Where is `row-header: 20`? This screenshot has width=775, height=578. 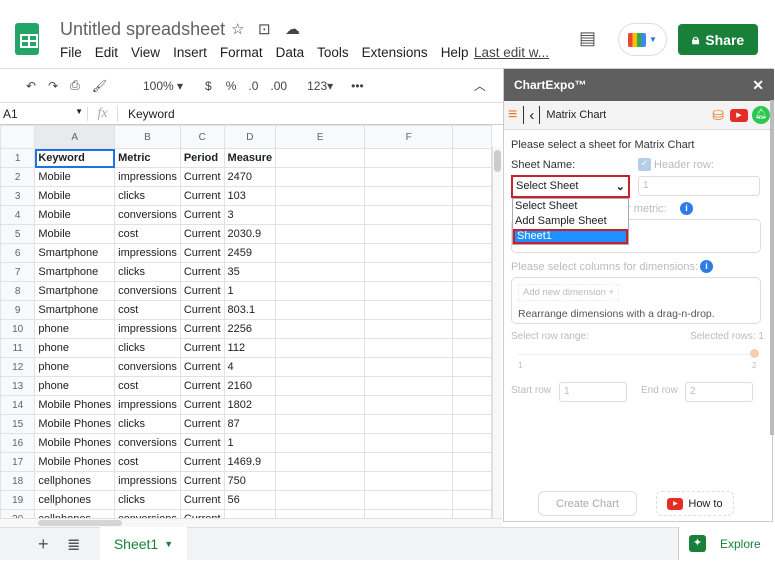 row-header: 20 is located at coordinates (18, 513).